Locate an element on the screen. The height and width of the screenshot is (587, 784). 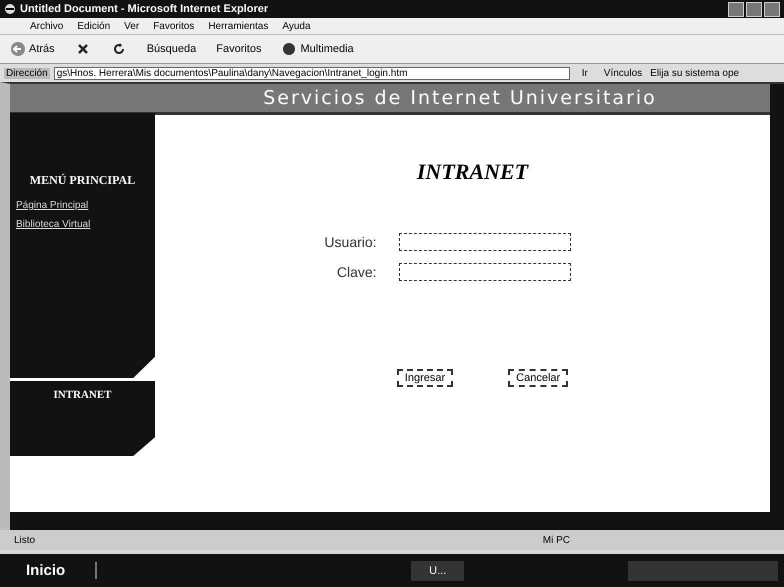
maximize-button is located at coordinates (754, 9).